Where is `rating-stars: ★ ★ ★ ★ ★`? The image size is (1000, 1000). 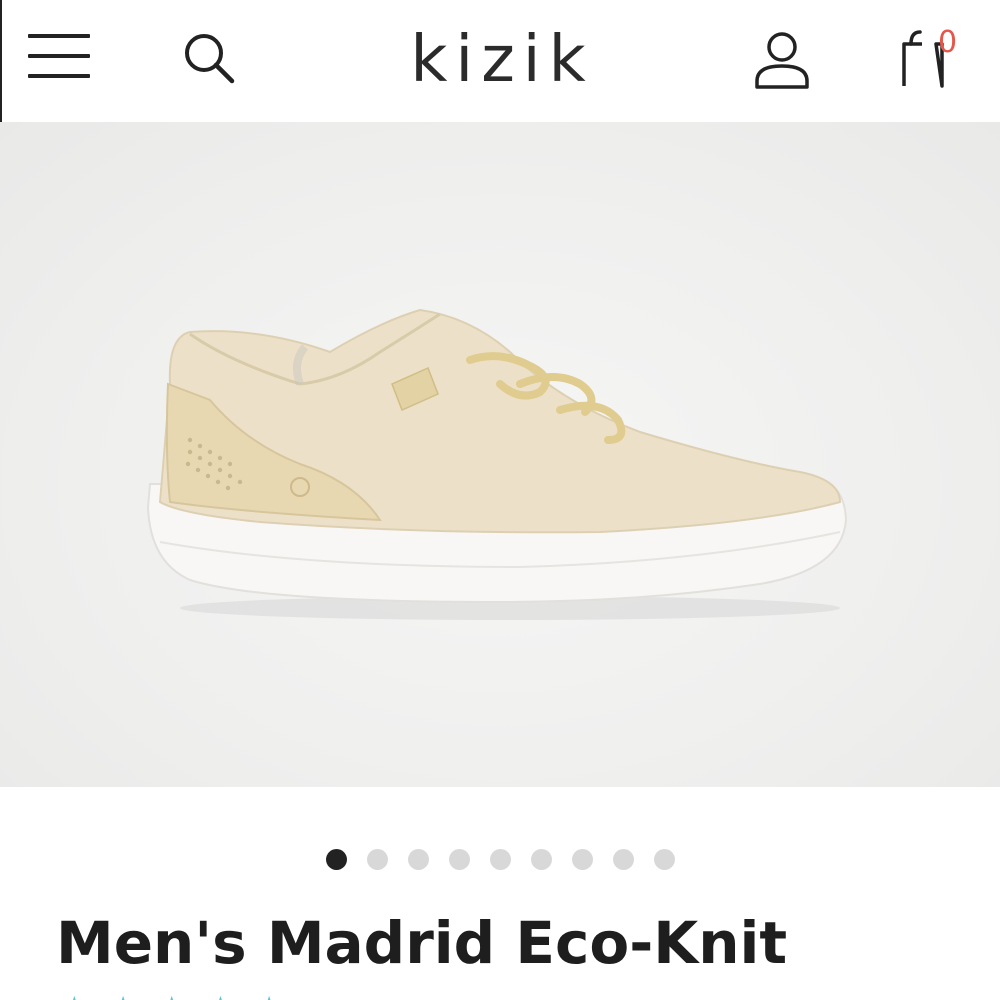 rating-stars: ★ ★ ★ ★ ★ is located at coordinates (171, 996).